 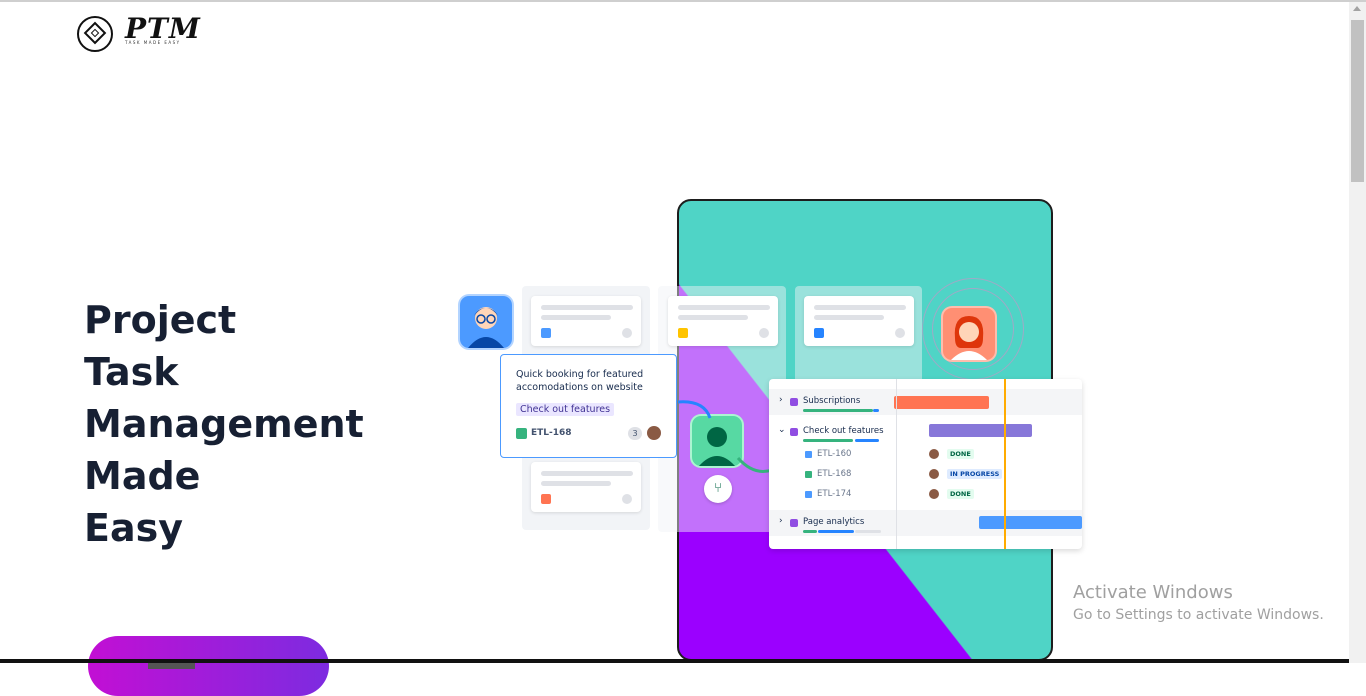 What do you see at coordinates (133, 528) in the screenshot?
I see `hero-line-5: Easy` at bounding box center [133, 528].